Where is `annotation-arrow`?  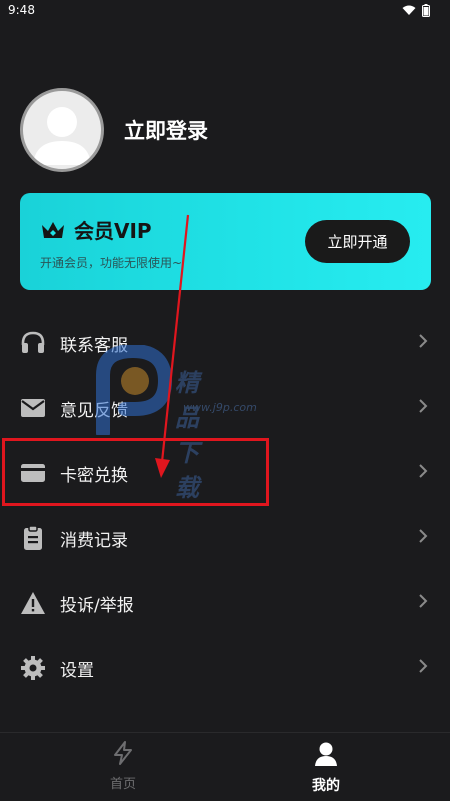 annotation-arrow is located at coordinates (172, 346).